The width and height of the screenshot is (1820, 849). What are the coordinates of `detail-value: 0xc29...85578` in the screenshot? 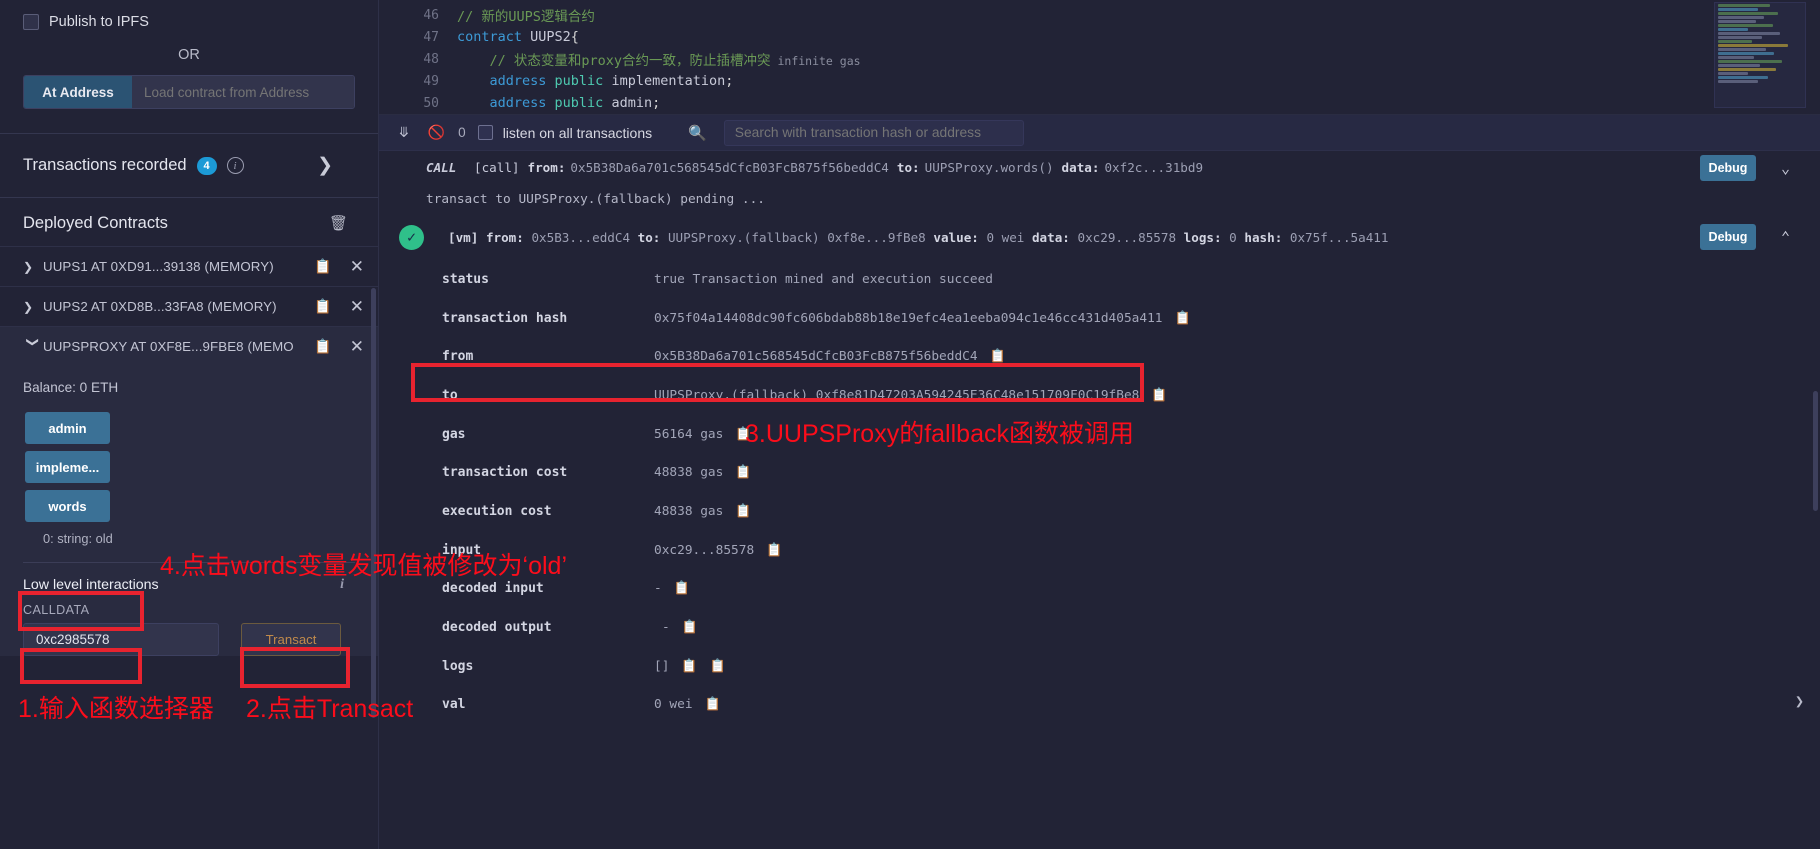 It's located at (704, 550).